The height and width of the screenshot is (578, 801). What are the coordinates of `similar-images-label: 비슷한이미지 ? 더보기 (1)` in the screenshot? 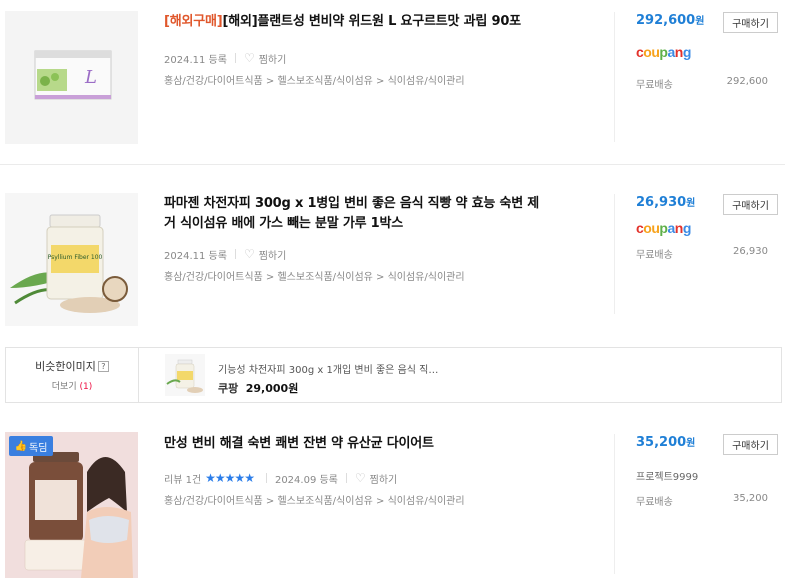 It's located at (72, 375).